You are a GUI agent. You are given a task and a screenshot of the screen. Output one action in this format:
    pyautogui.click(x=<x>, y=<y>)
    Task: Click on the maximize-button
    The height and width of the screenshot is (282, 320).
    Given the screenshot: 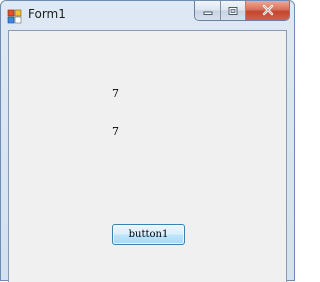 What is the action you would take?
    pyautogui.click(x=233, y=10)
    